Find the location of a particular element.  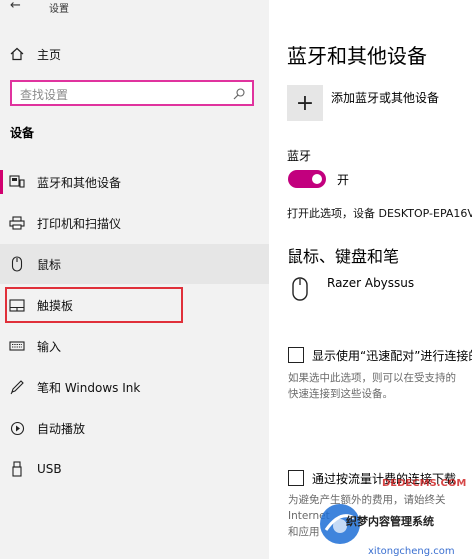

search-placeholder: 查找设置 is located at coordinates (44, 95).